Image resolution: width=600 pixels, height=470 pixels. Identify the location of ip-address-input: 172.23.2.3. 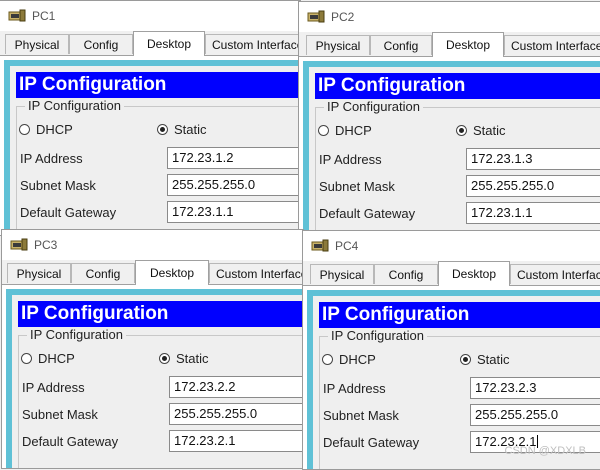
(535, 388).